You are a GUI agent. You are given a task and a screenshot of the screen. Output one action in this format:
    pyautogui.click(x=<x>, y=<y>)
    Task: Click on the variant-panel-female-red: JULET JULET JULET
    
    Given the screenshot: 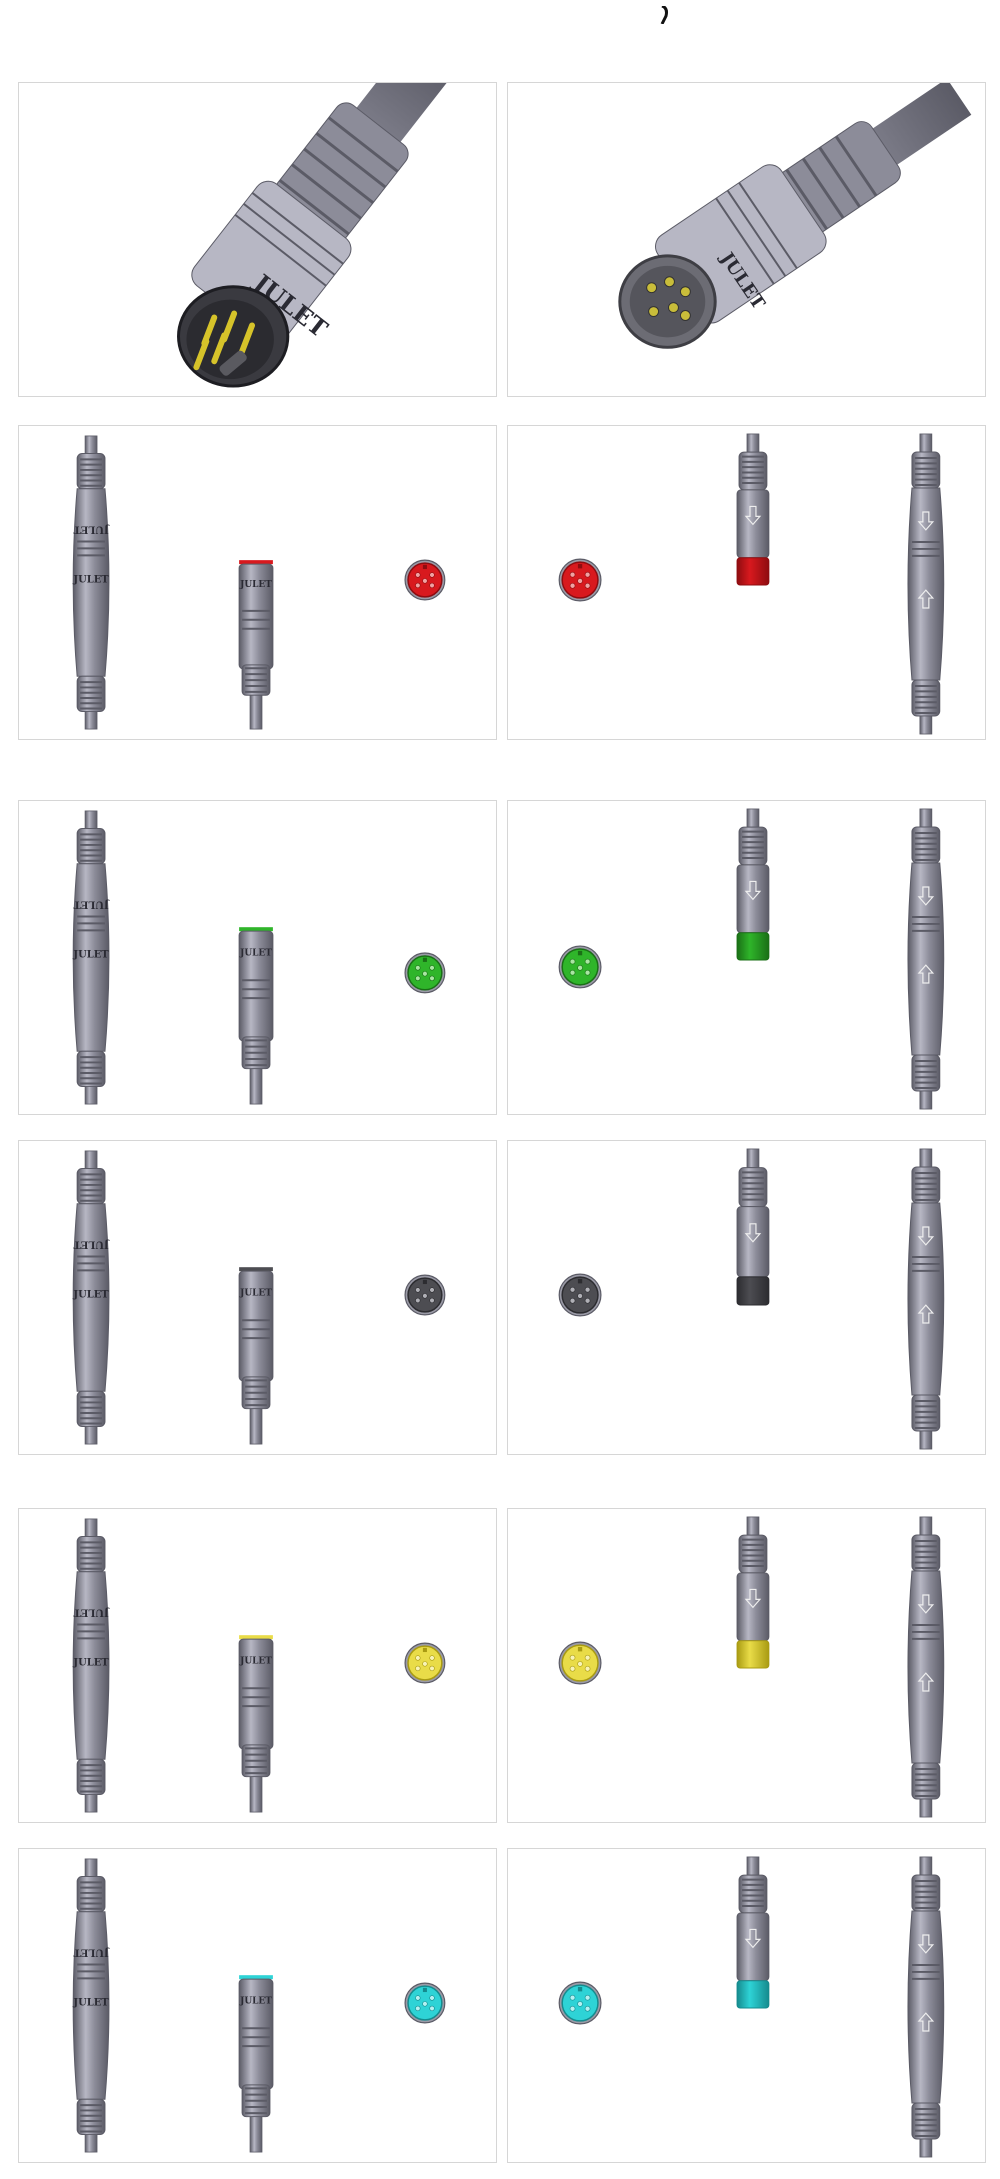 What is the action you would take?
    pyautogui.click(x=257, y=582)
    